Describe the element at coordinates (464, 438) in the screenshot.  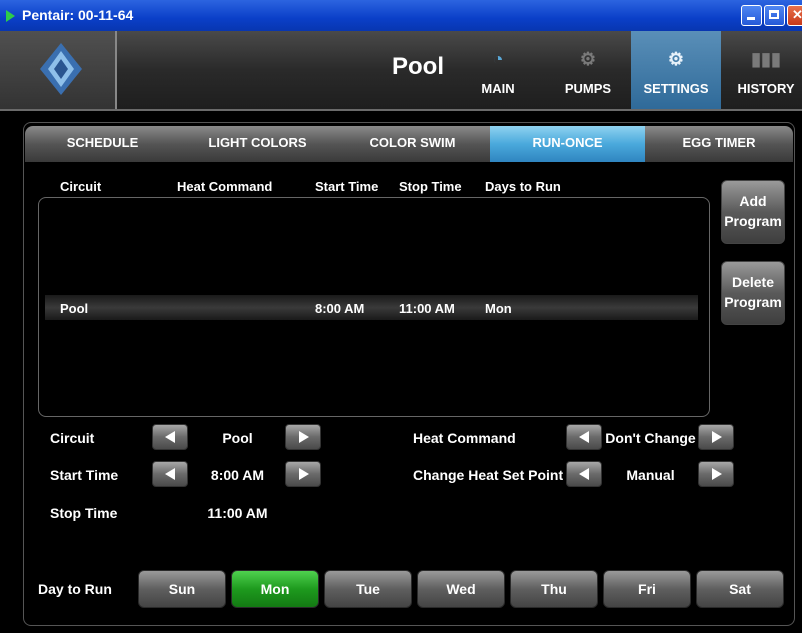
I see `heat-command-label: Heat Command` at that location.